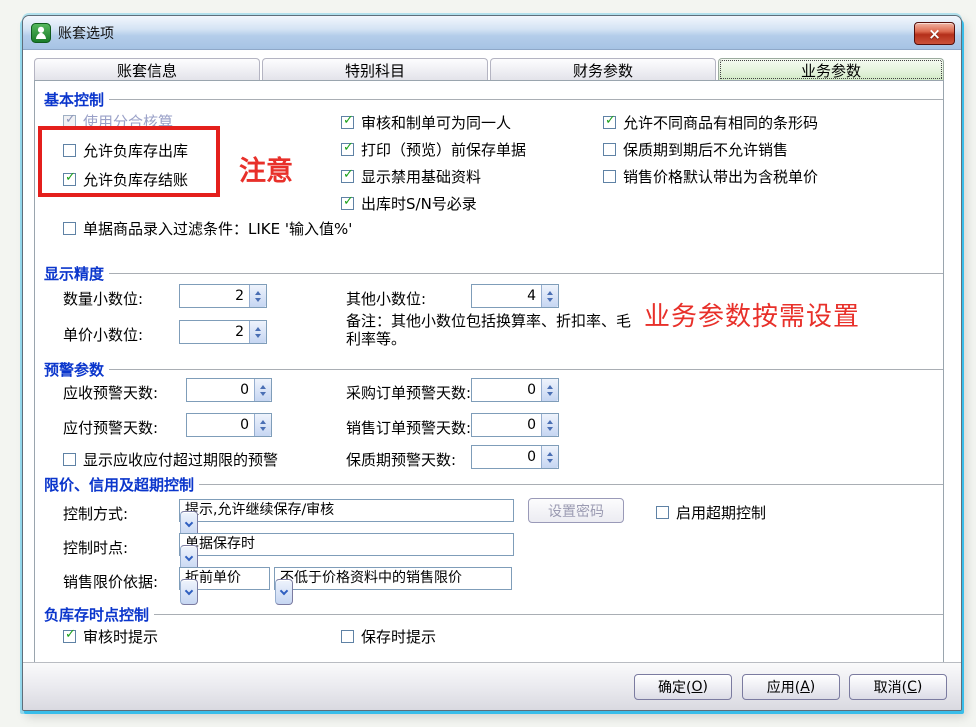 This screenshot has height=727, width=976. I want to click on price-basis-dropdown: 折前单价, so click(224, 586).